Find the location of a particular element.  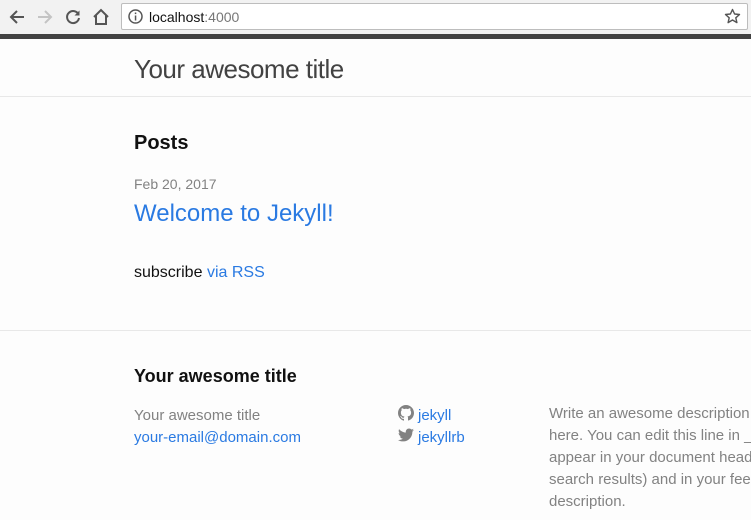

description-line: description. is located at coordinates (587, 501).